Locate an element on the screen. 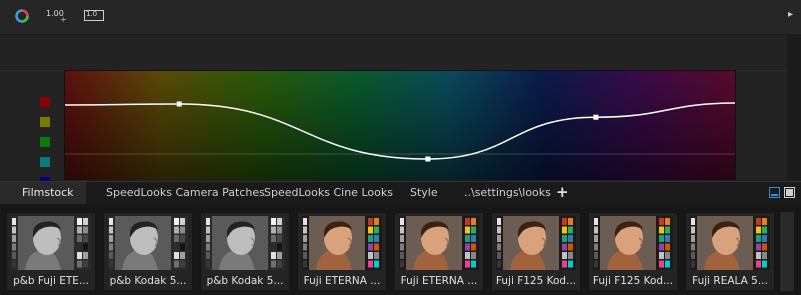 This screenshot has width=801, height=295. thumbnail-scrollbar is located at coordinates (786, 251).